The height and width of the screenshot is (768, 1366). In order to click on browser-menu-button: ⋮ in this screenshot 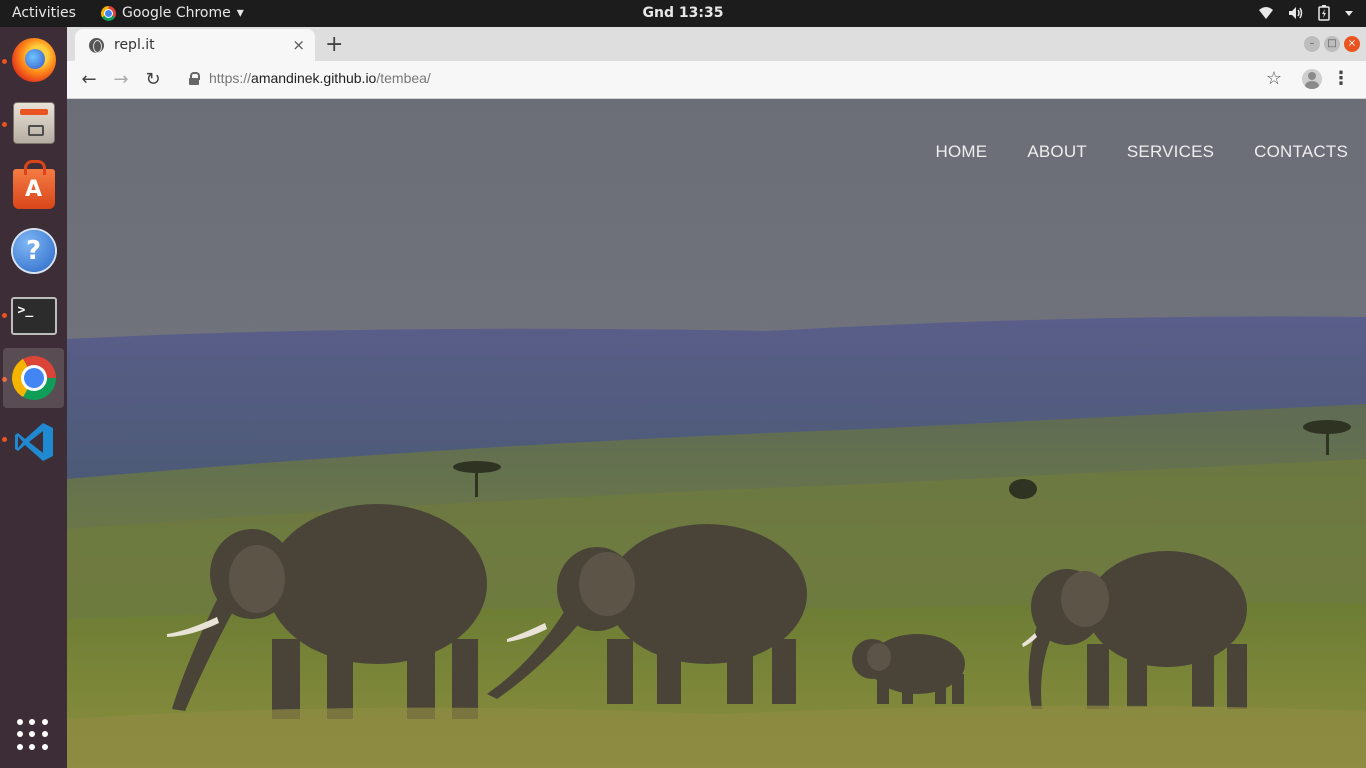, I will do `click(1341, 78)`.